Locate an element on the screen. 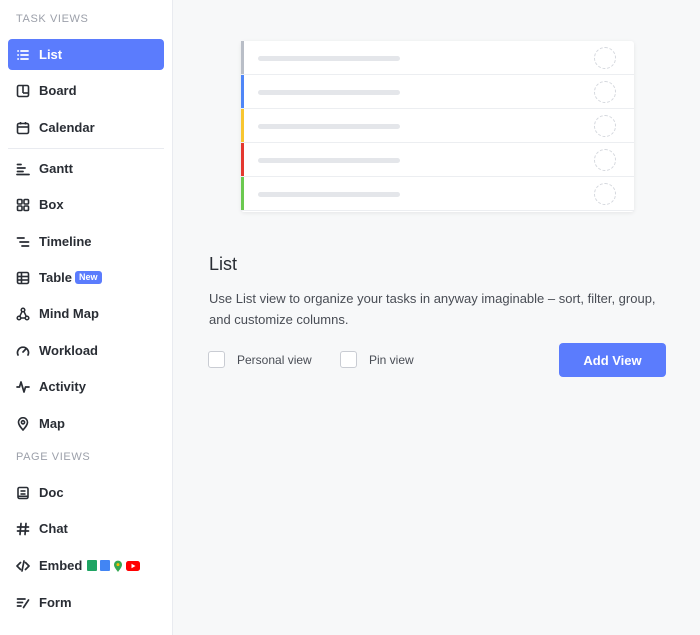 This screenshot has width=700, height=635. sidebar-item-label: Embed is located at coordinates (61, 565).